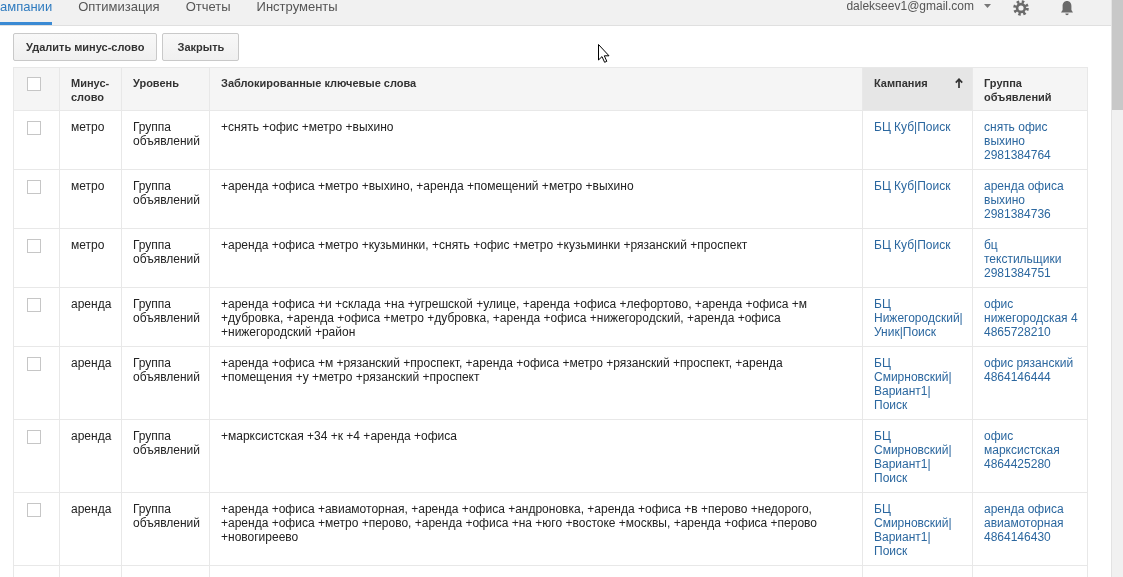  I want to click on table-cell: +аренда +офиса +м +рязанский +проспект, +аренда +офиса +метро +рязанский +проспект, +аренда +помещения +у +метро +рязанский +проспект, so click(536, 383).